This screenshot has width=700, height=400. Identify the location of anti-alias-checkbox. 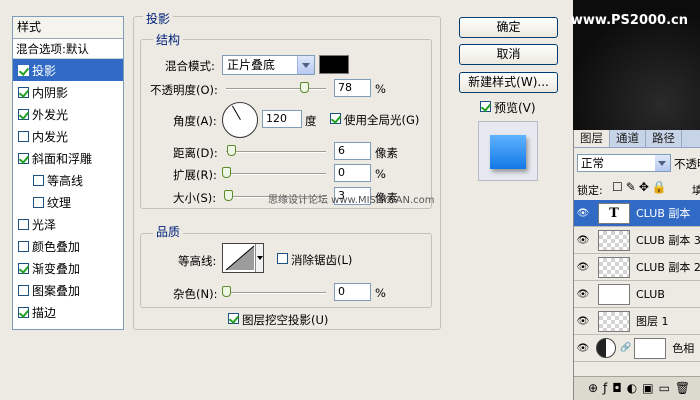
(284, 258).